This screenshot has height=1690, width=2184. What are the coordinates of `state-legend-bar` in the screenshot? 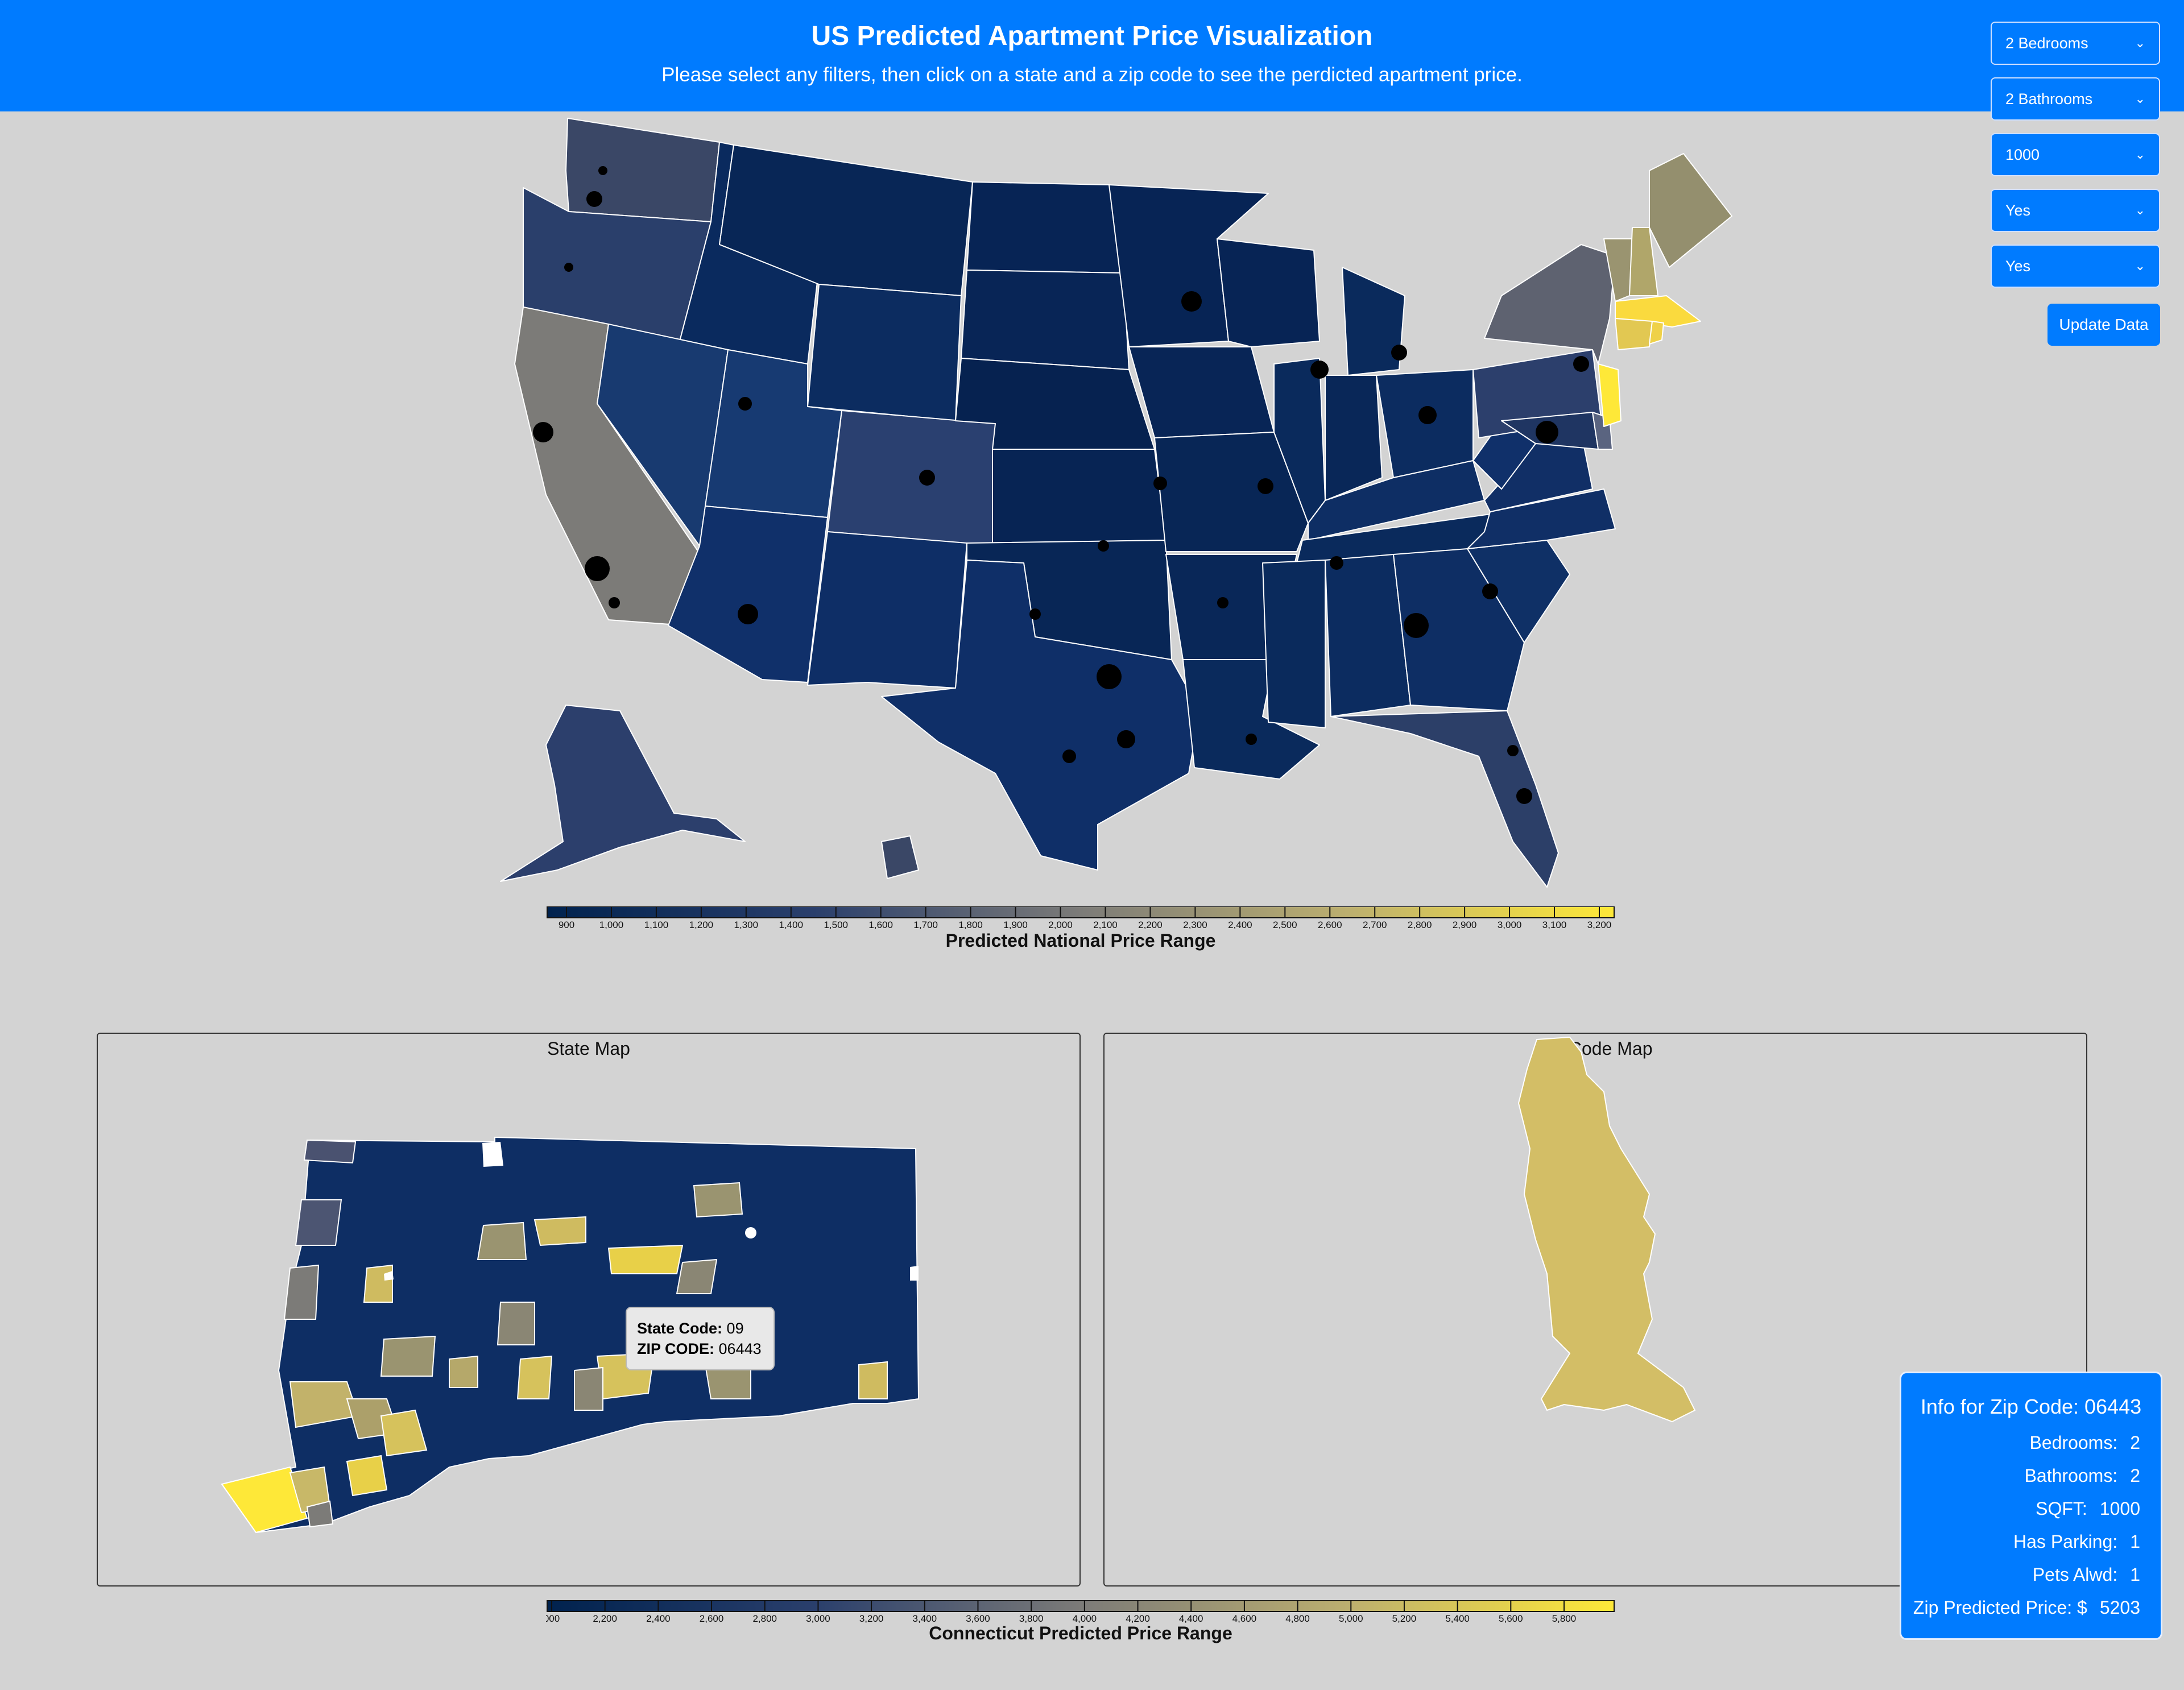 It's located at (1081, 1606).